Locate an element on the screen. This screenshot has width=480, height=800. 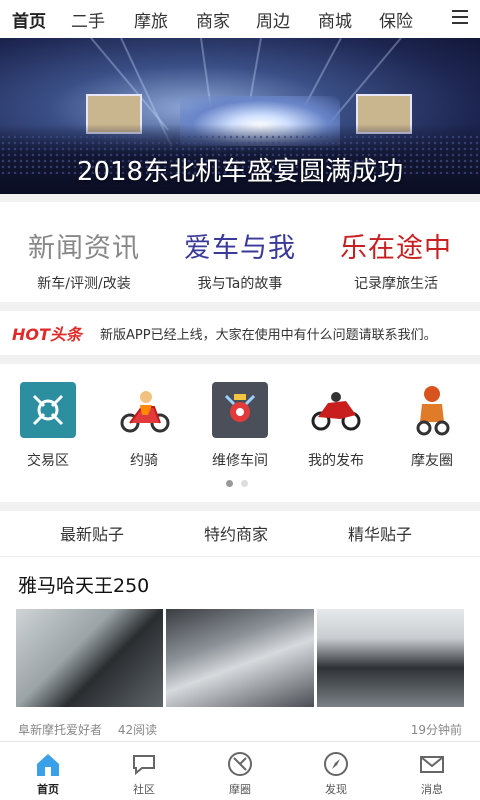
category-news: 新闻资讯 新车/评测/改装 is located at coordinates (84, 259).